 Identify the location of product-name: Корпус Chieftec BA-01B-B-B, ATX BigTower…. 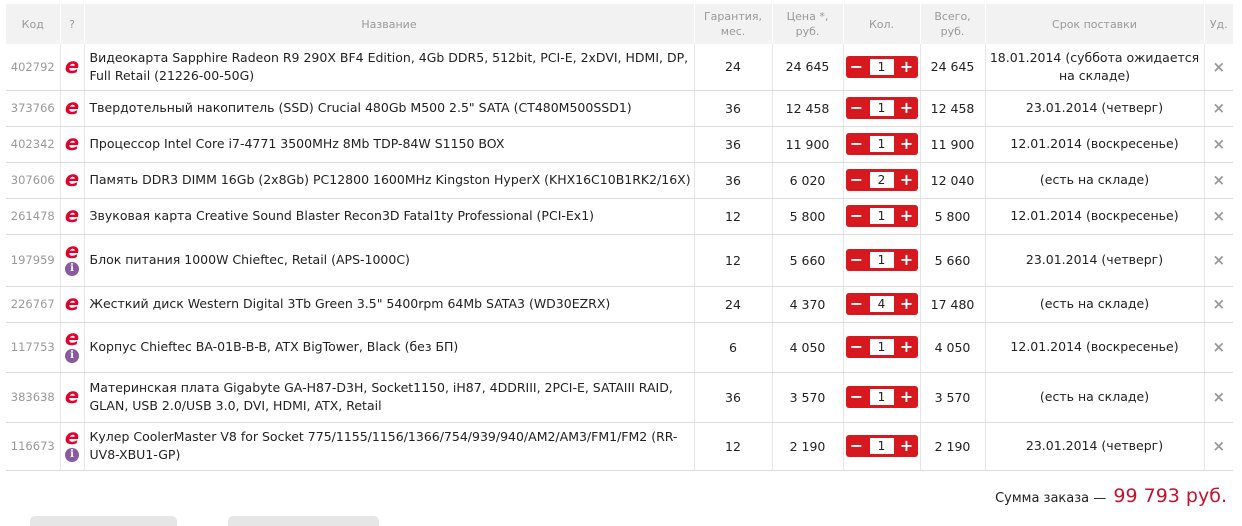
(388, 347).